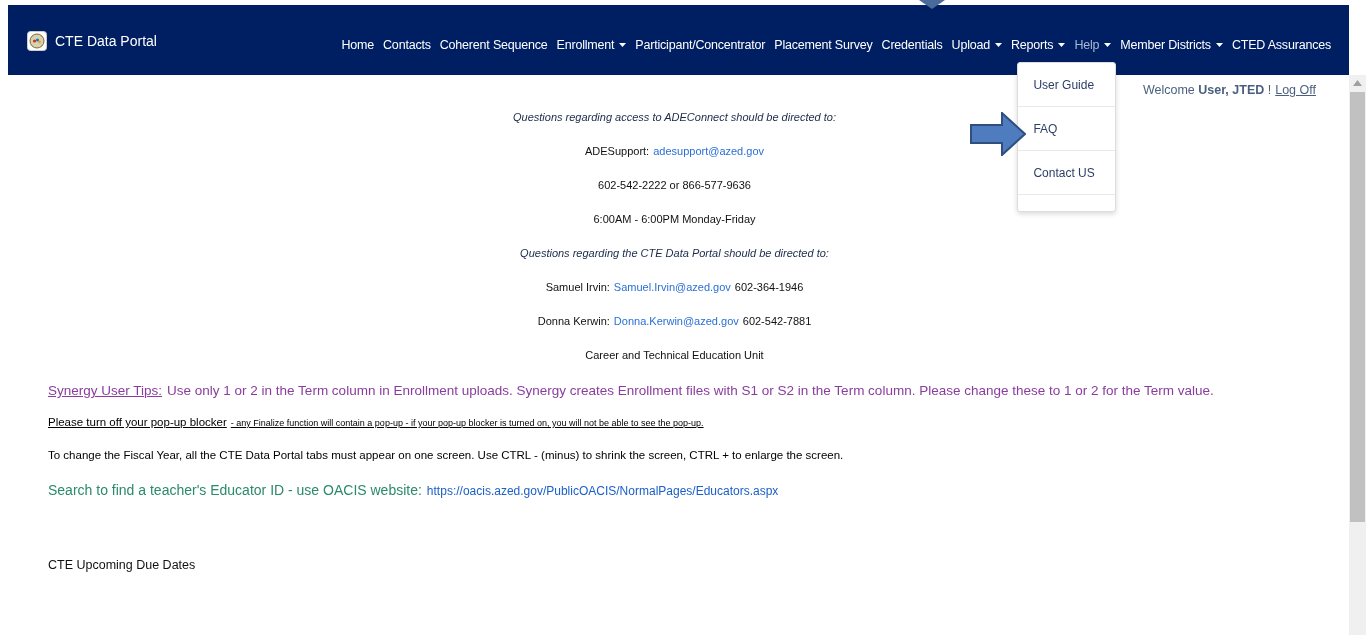  What do you see at coordinates (1295, 90) in the screenshot?
I see `log-off-link: Log Off` at bounding box center [1295, 90].